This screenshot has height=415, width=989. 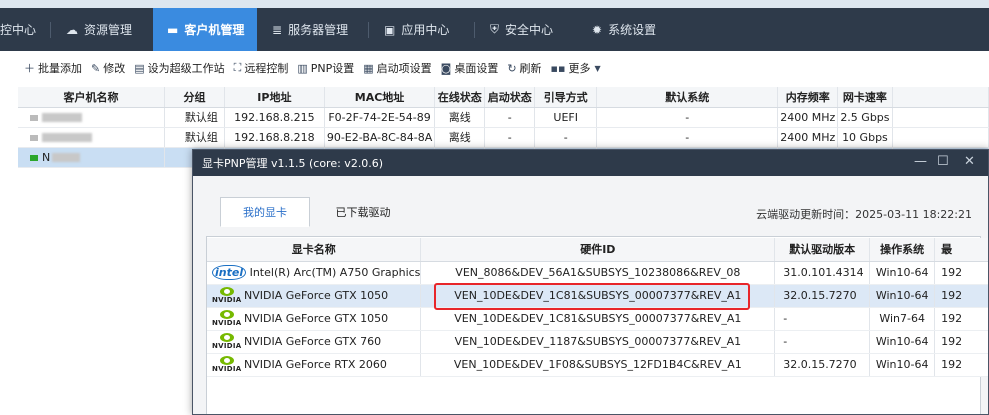 What do you see at coordinates (139, 68) in the screenshot?
I see `workstation-icon: ▤` at bounding box center [139, 68].